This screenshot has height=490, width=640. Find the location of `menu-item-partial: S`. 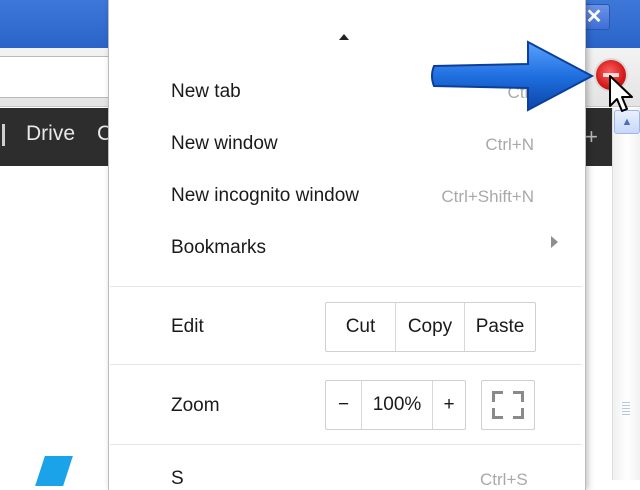

menu-item-partial: S is located at coordinates (177, 479).